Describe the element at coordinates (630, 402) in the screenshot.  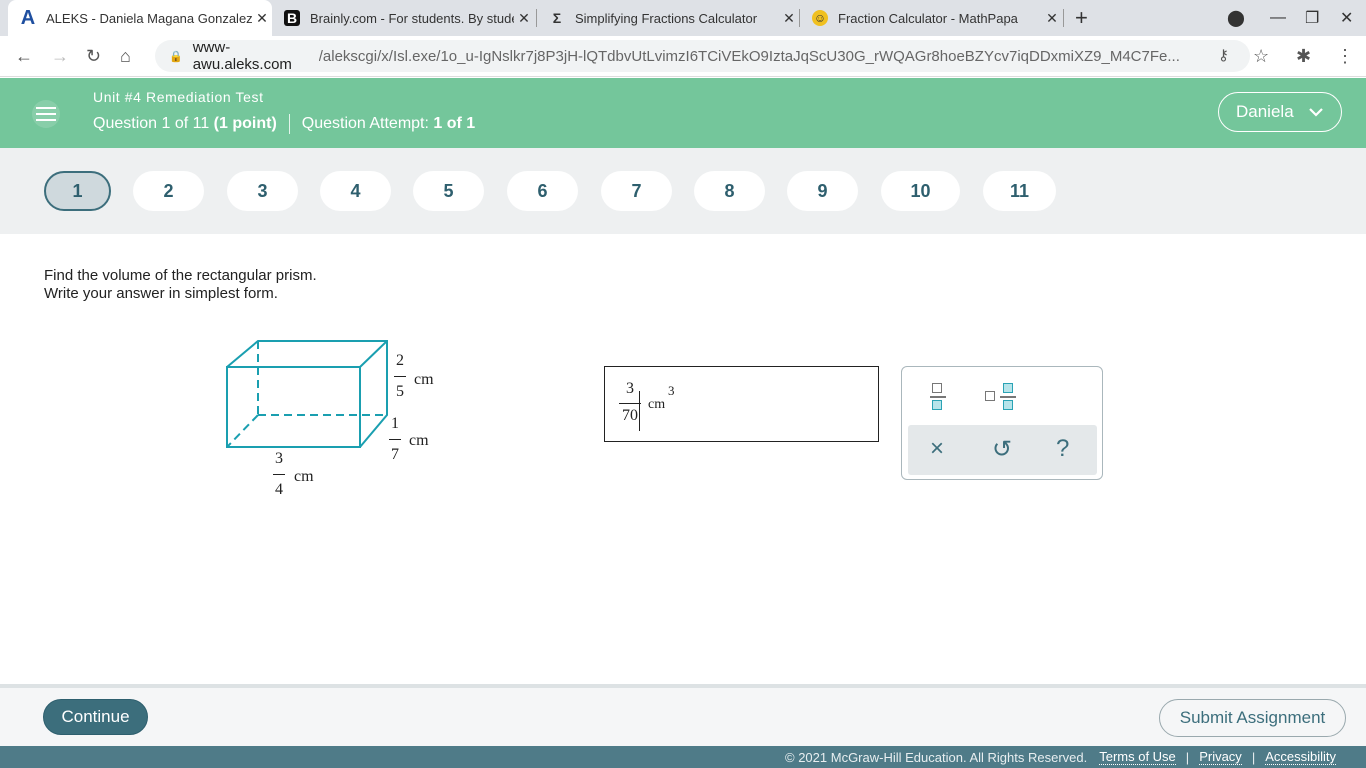
I see `answer-fraction: 3 70` at that location.